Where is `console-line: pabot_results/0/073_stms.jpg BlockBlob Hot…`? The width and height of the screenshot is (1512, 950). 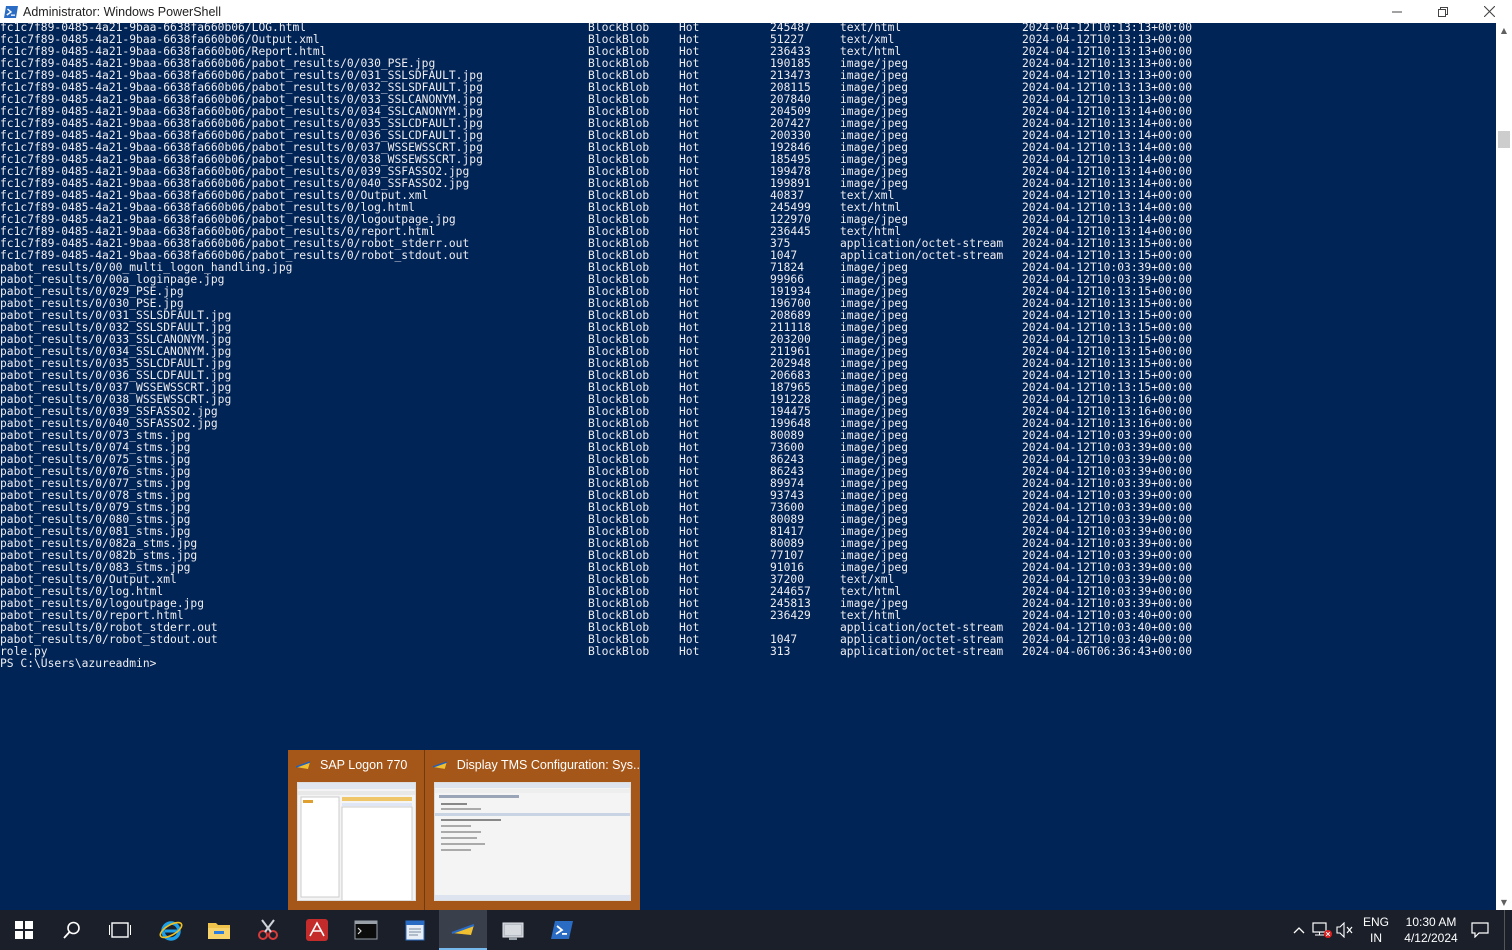
console-line: pabot_results/0/073_stms.jpg BlockBlob Hot… is located at coordinates (748, 436).